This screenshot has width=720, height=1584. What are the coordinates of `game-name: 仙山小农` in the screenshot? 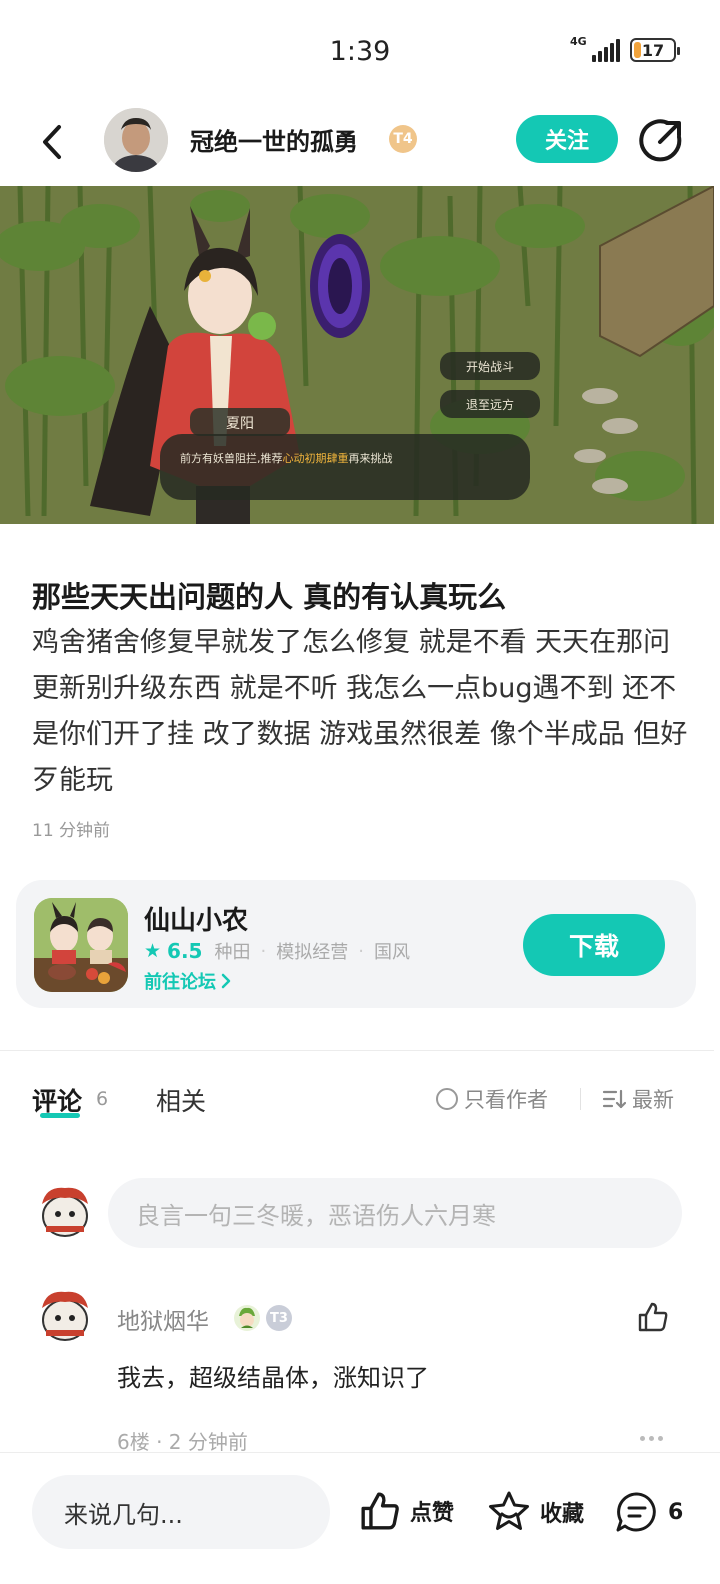 It's located at (196, 918).